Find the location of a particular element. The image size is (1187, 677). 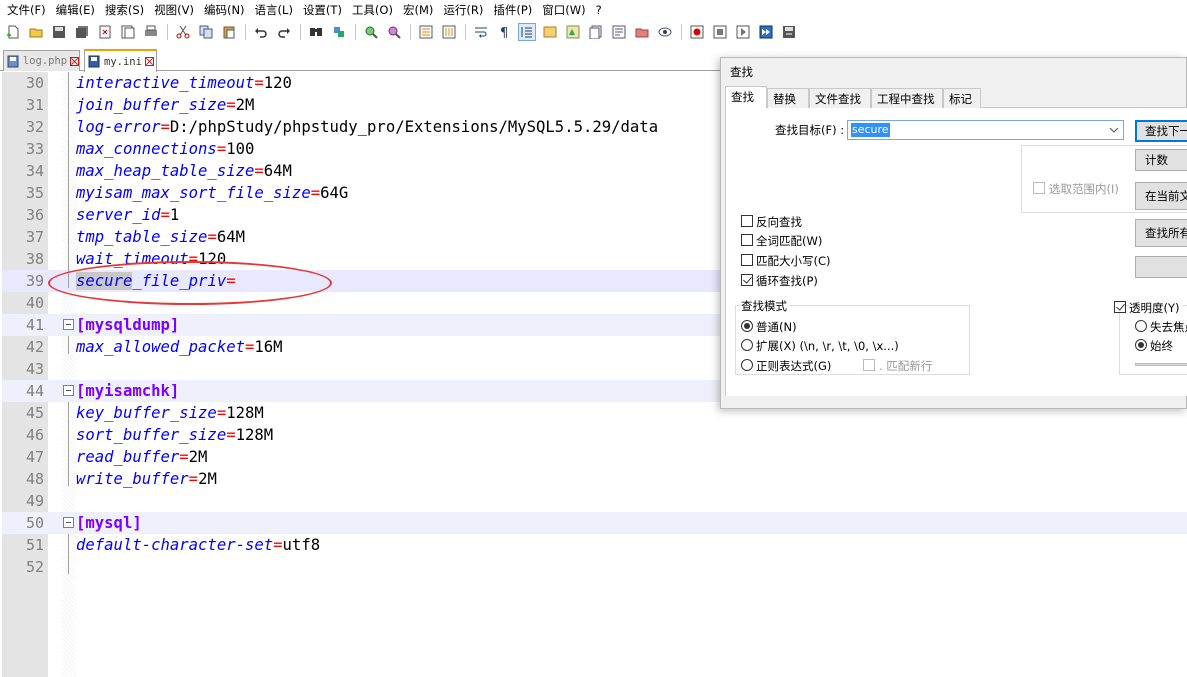

new-file-icon is located at coordinates (13, 32).